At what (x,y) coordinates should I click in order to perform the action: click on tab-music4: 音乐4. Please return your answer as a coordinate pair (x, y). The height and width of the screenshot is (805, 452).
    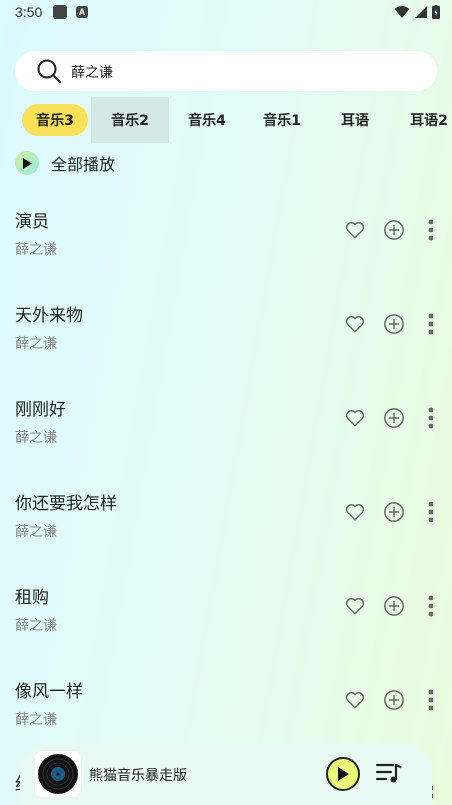
    Looking at the image, I should click on (207, 120).